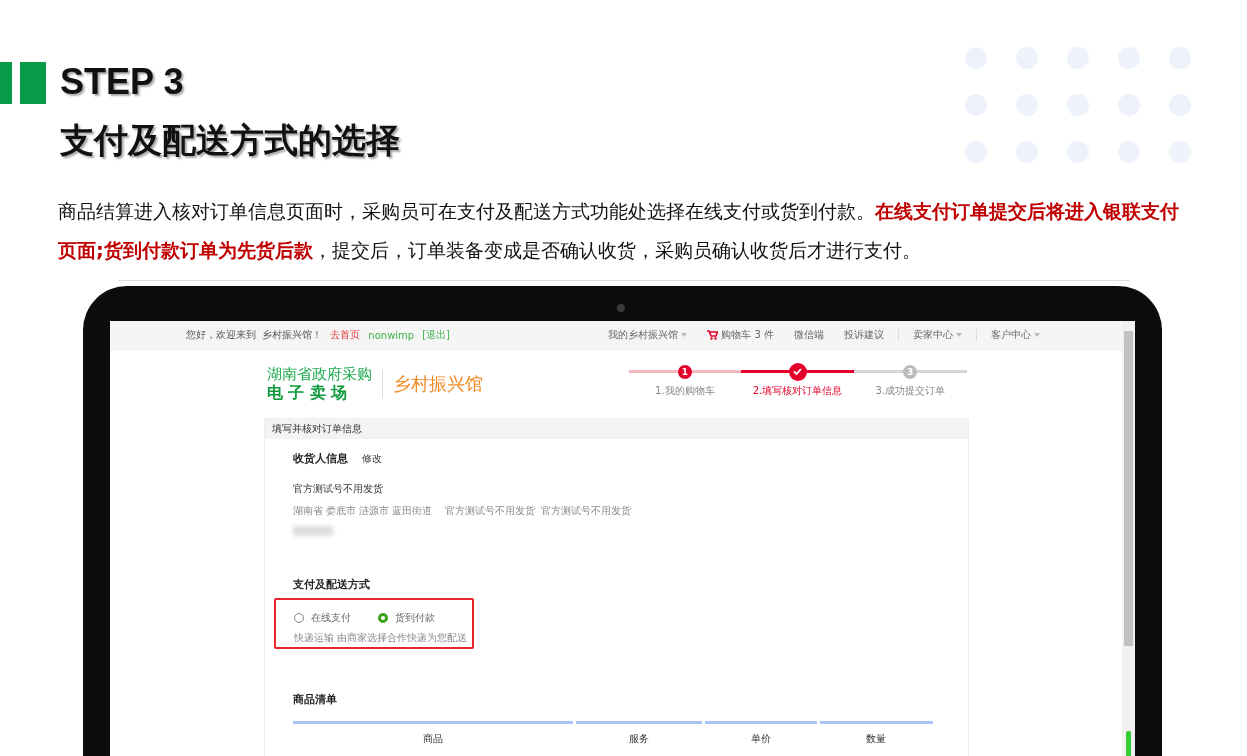 The width and height of the screenshot is (1247, 756). Describe the element at coordinates (621, 308) in the screenshot. I see `camera-icon` at that location.